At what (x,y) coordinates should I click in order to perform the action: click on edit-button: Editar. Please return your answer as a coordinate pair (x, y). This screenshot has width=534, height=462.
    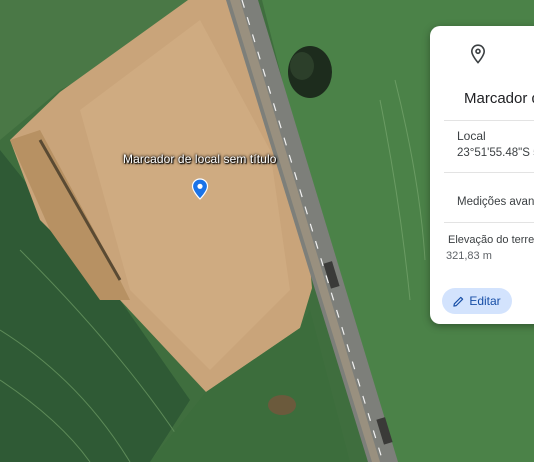
    Looking at the image, I should click on (477, 301).